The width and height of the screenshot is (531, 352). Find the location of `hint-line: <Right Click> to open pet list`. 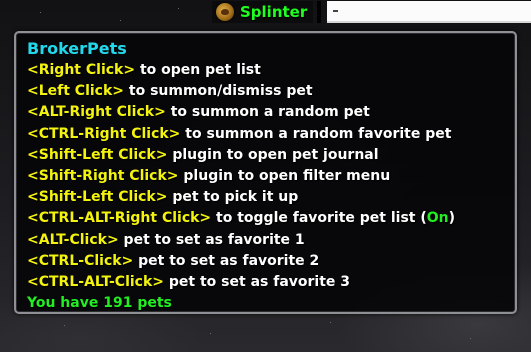

hint-line: <Right Click> to open pet list is located at coordinates (271, 70).